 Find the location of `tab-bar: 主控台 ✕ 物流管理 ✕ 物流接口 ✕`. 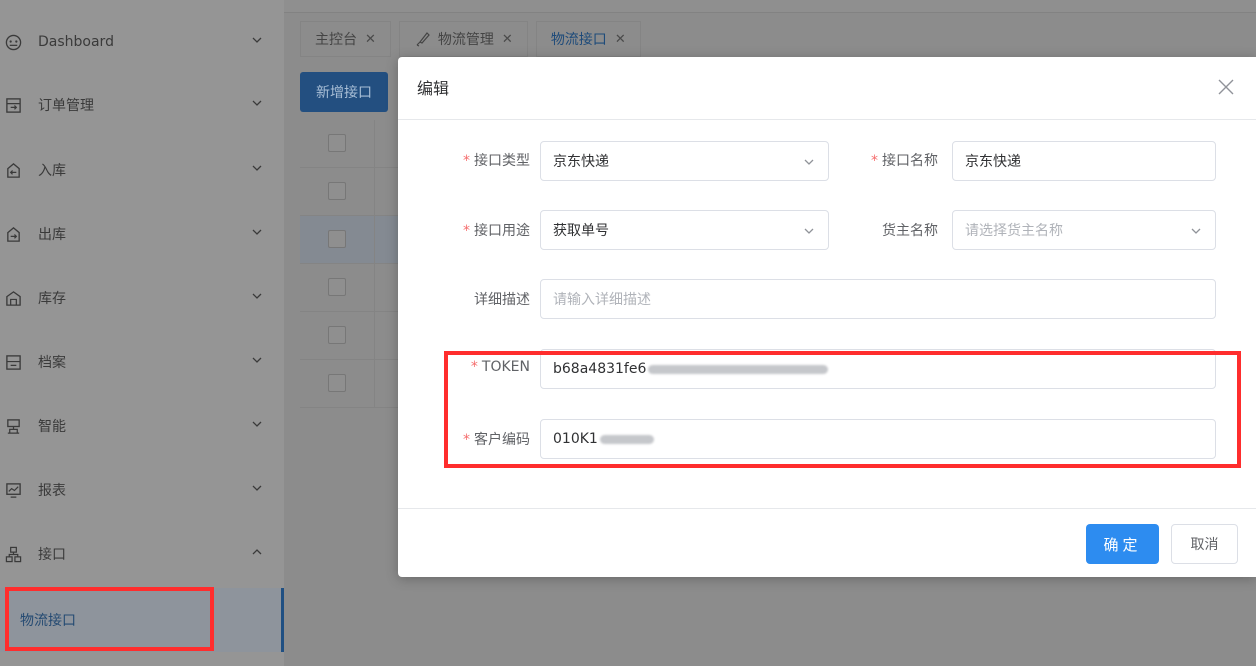

tab-bar: 主控台 ✕ 物流管理 ✕ 物流接口 ✕ is located at coordinates (474, 39).